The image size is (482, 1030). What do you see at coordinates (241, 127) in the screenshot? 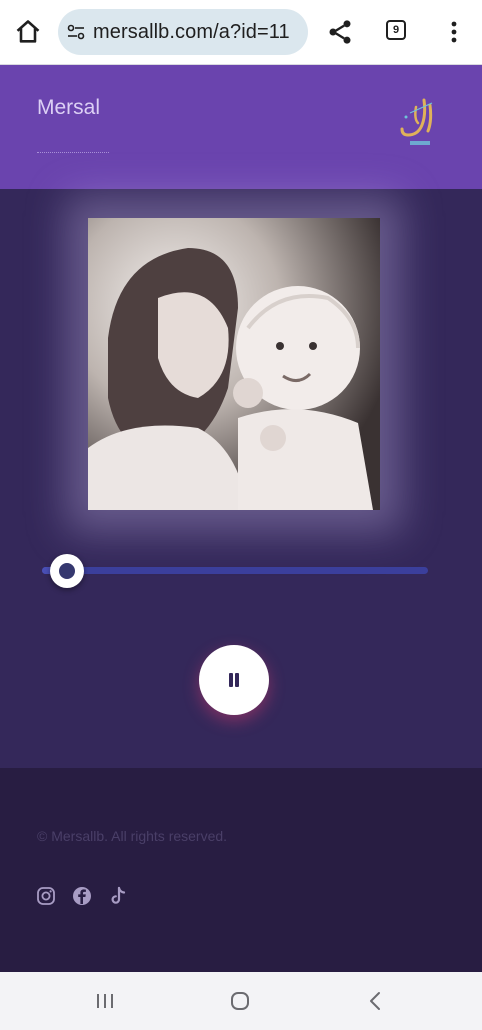
I see `site-header: Mersal` at bounding box center [241, 127].